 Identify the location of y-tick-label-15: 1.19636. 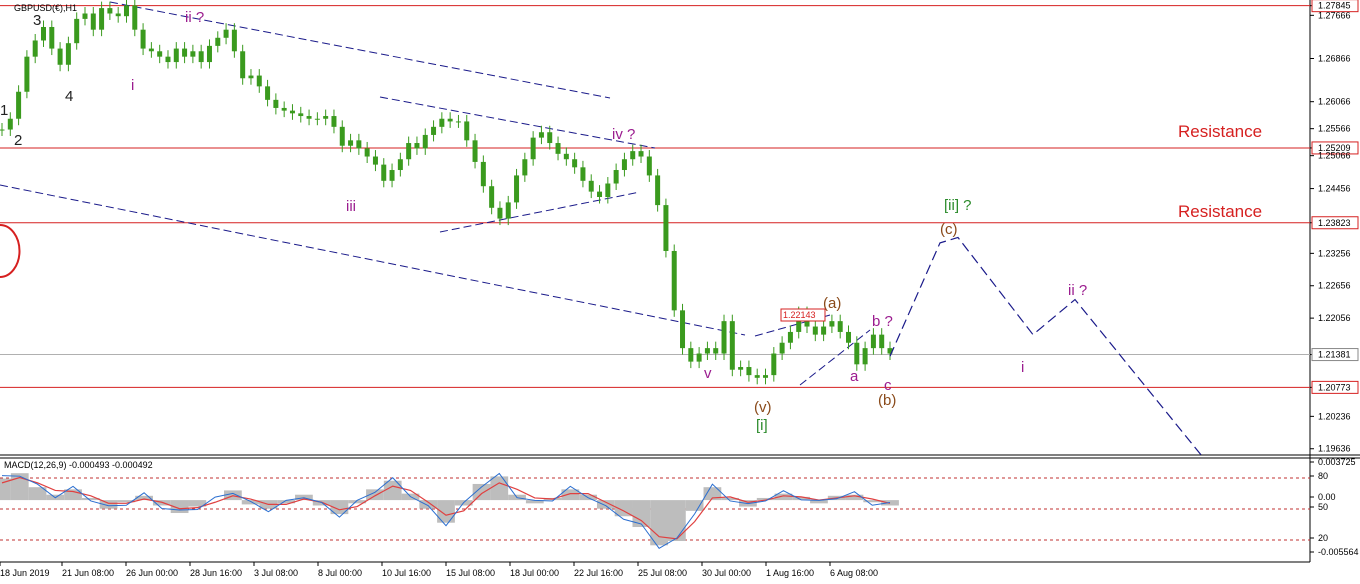
(1334, 449).